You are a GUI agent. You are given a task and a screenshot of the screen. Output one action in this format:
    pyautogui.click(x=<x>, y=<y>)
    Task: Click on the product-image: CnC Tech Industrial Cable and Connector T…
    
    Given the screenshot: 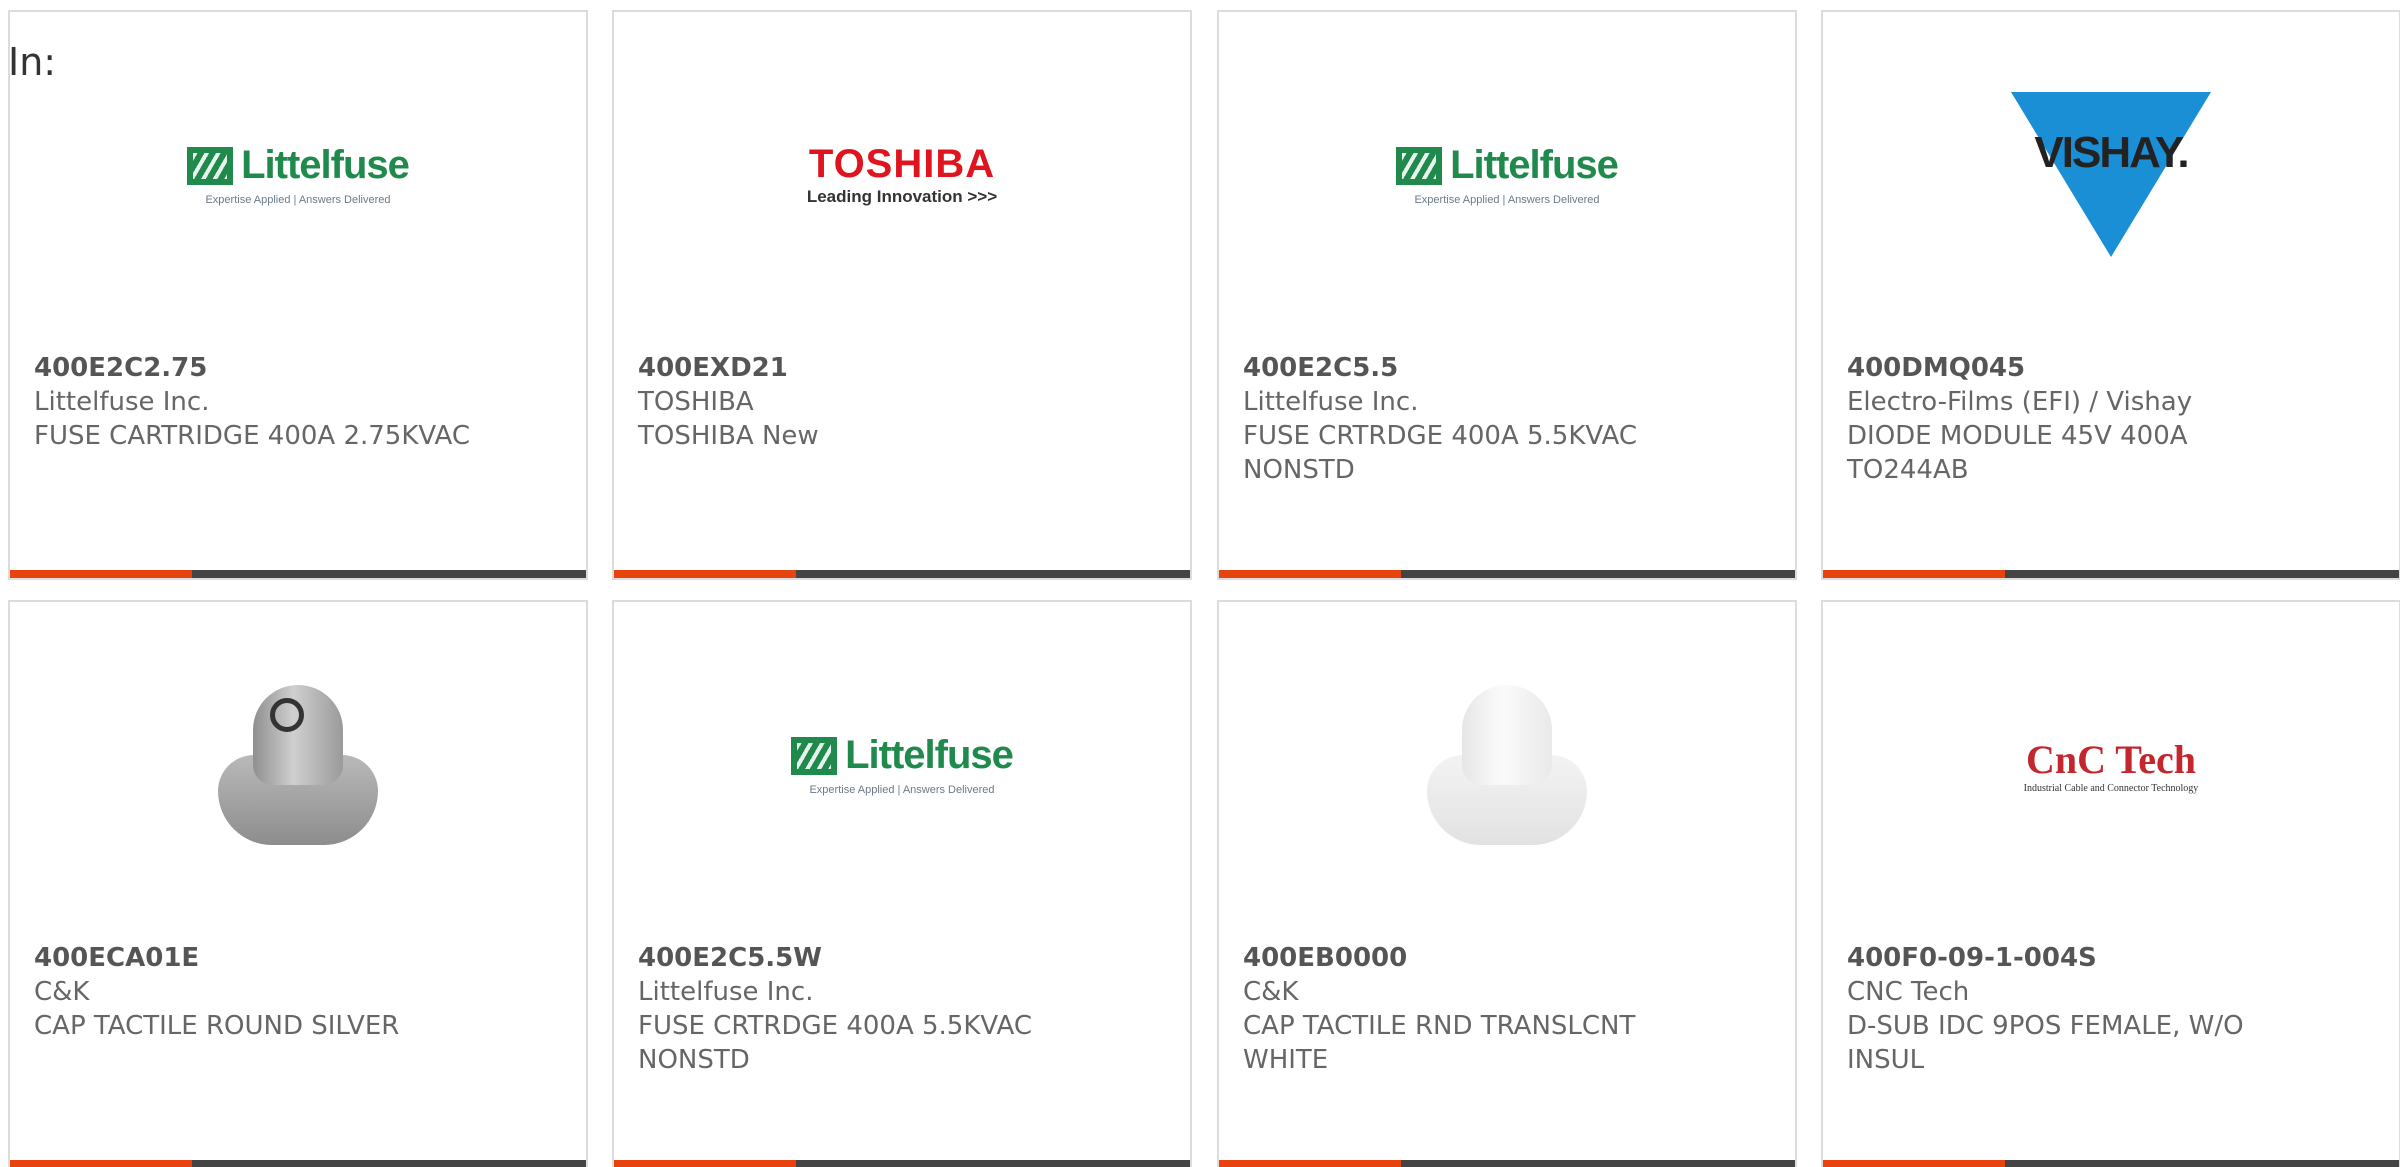 What is the action you would take?
    pyautogui.click(x=2111, y=764)
    